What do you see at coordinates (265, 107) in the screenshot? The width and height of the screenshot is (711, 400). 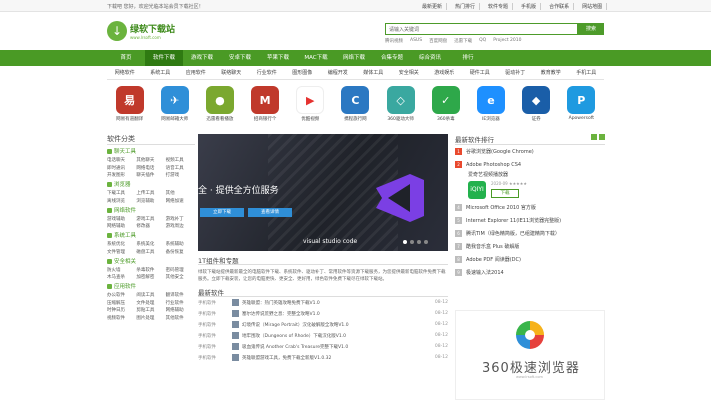 I see `app-item: M 招商银行个` at bounding box center [265, 107].